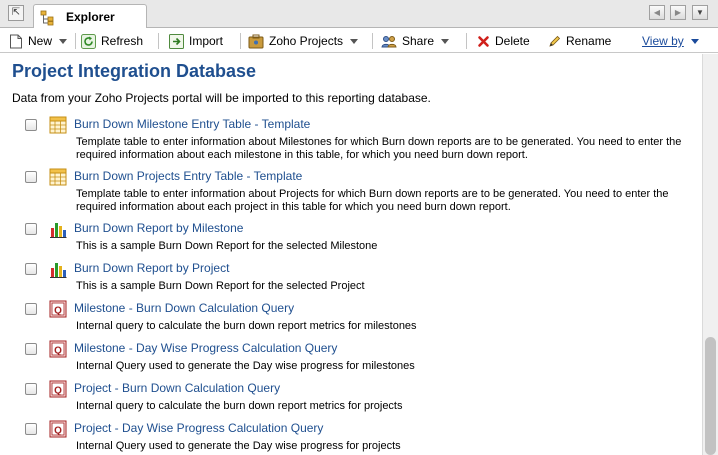  I want to click on prev-tab-icon: ◀, so click(657, 12).